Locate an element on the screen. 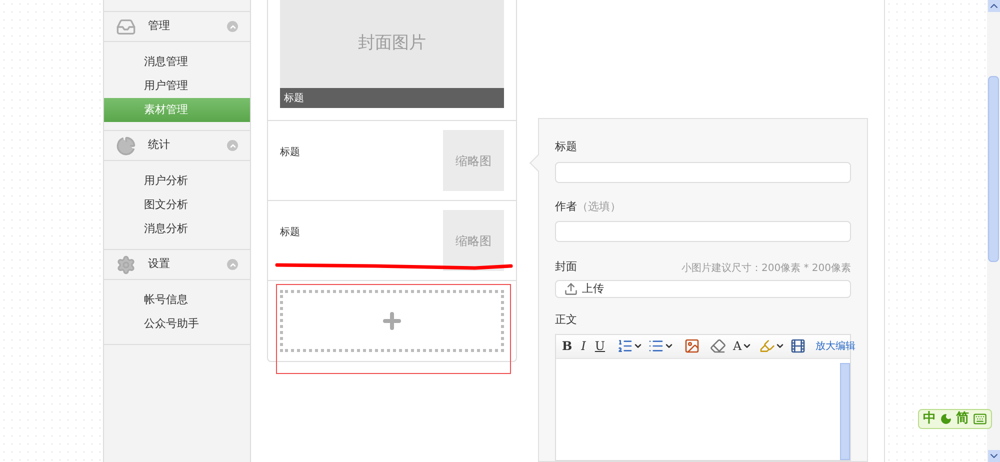 This screenshot has height=462, width=1000. field-label: 封面 is located at coordinates (566, 267).